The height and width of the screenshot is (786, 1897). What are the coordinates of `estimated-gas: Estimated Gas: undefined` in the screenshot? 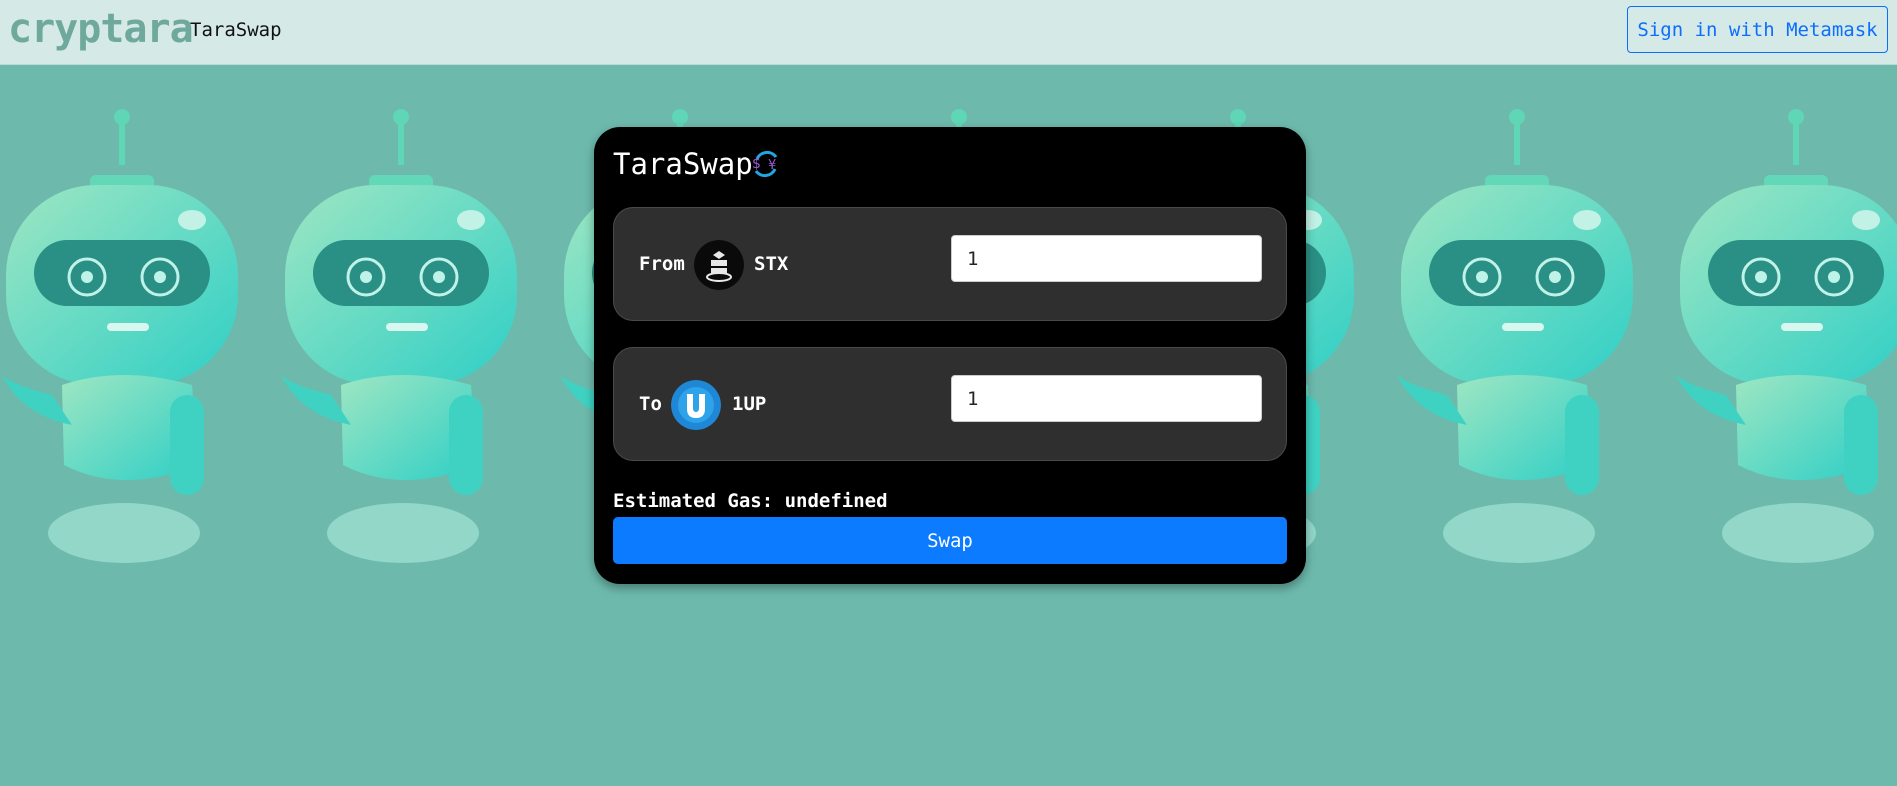 It's located at (750, 501).